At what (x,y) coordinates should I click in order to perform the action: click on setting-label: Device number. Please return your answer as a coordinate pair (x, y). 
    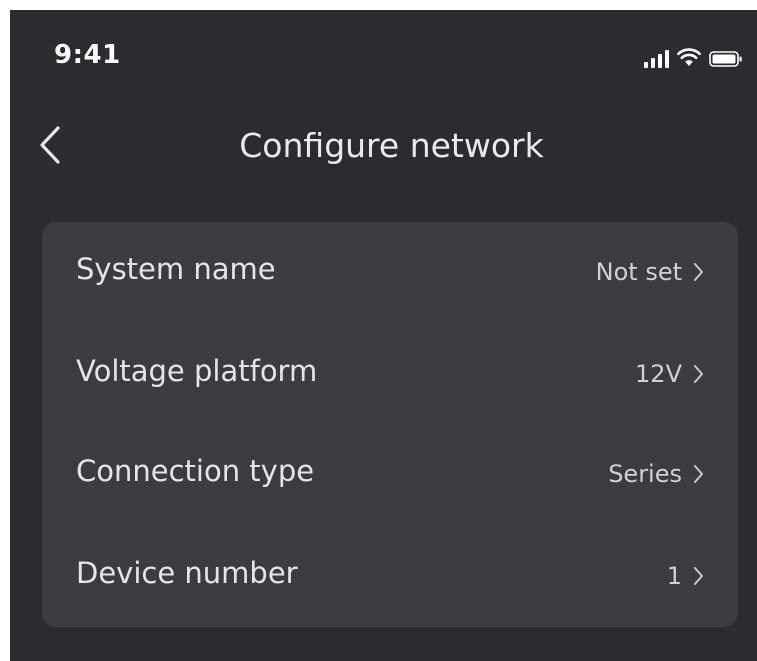
    Looking at the image, I should click on (187, 573).